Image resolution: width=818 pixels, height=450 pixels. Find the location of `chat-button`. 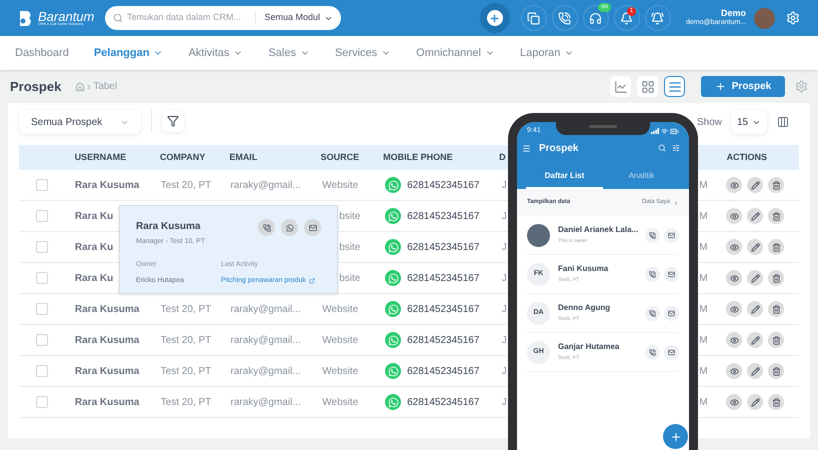

chat-button is located at coordinates (533, 18).